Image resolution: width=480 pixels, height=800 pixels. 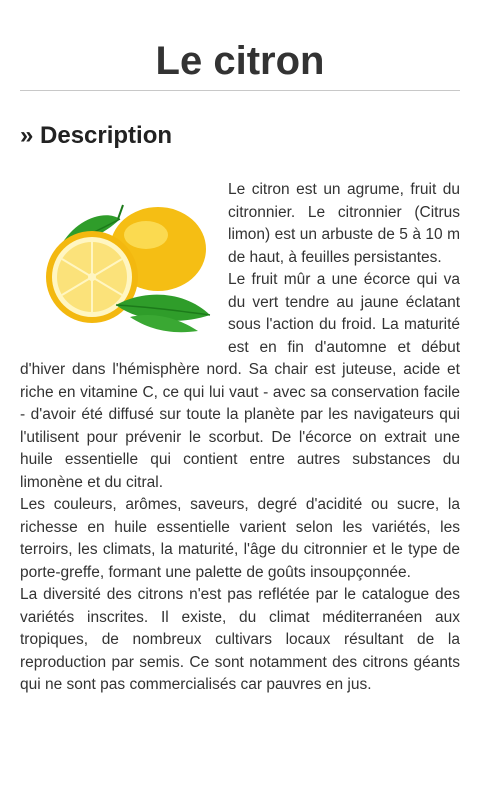 I want to click on title-divider, so click(x=240, y=90).